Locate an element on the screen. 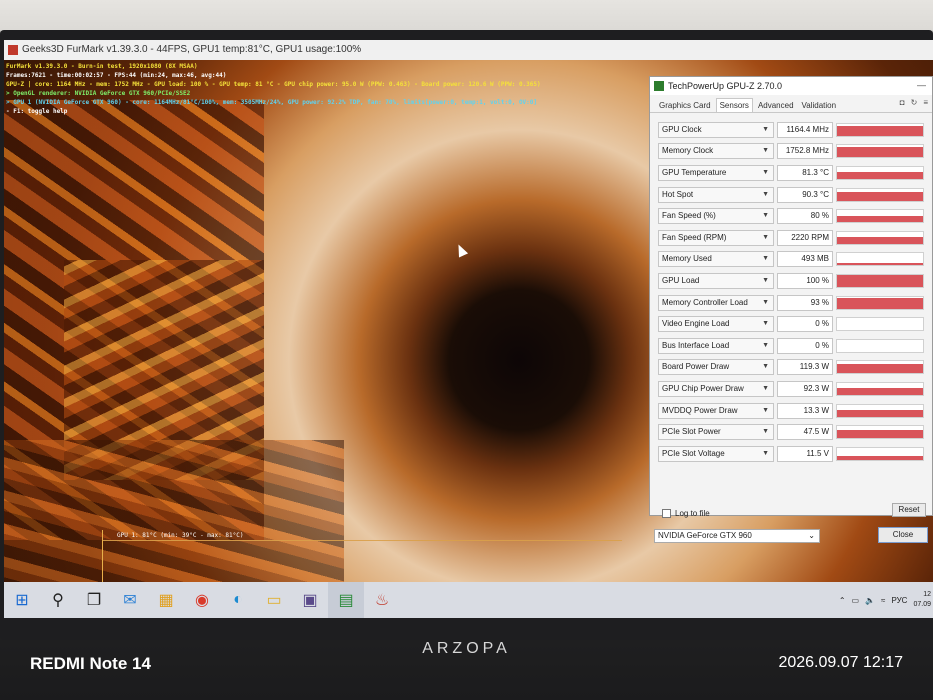 The height and width of the screenshot is (700, 933). sensor-name: Memory Controller Load ▼ is located at coordinates (716, 302).